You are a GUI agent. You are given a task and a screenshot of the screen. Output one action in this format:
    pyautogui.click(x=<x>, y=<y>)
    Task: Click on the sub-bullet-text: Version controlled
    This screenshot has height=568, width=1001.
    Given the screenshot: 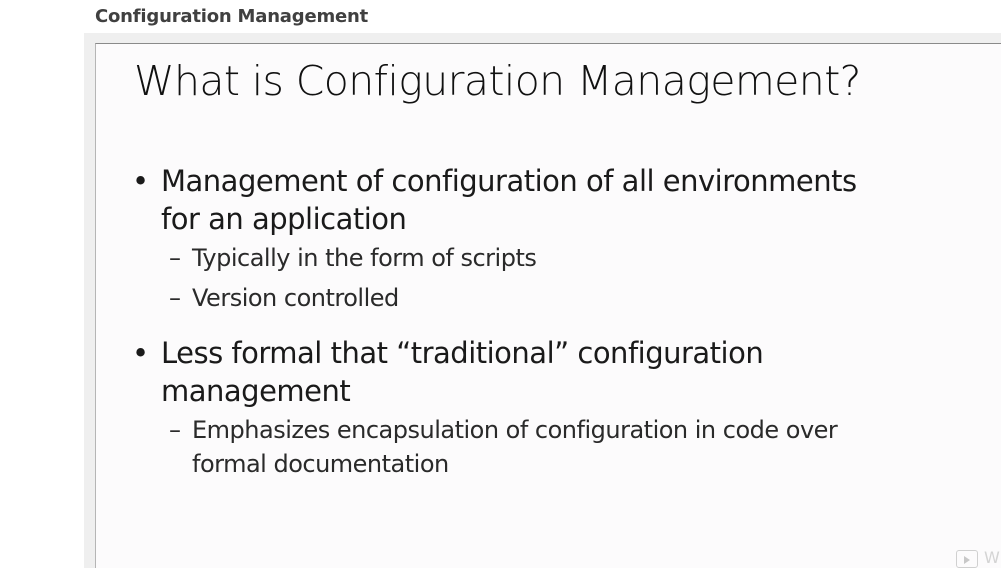 What is the action you would take?
    pyautogui.click(x=295, y=298)
    